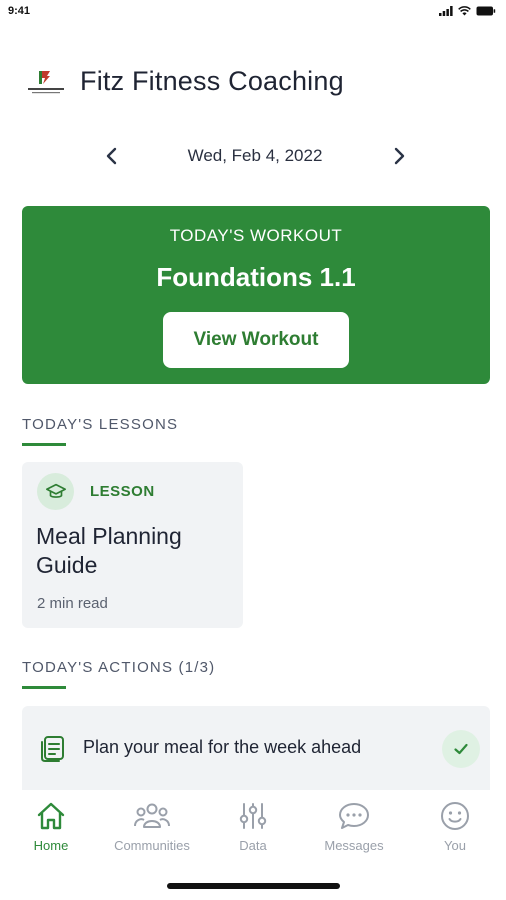  I want to click on app-header: Fitz Fitness Coaching, so click(185, 81).